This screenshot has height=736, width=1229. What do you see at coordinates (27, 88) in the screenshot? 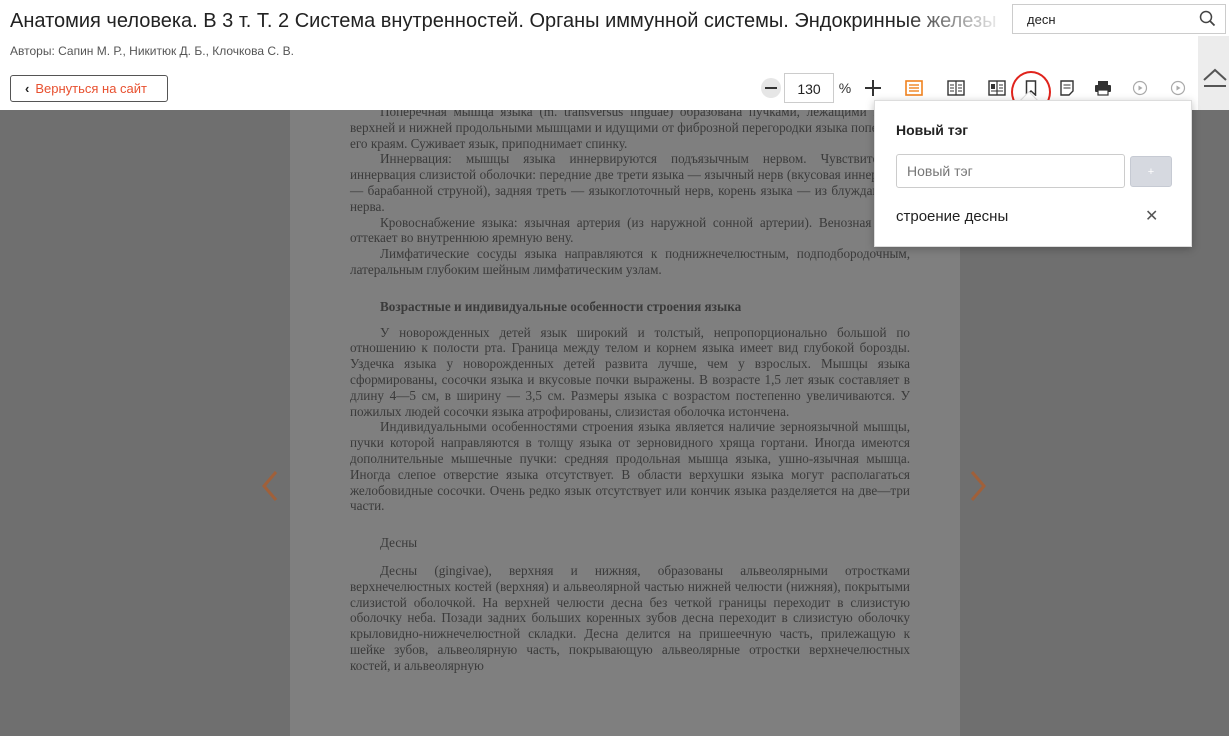
I see `chevron-left-icon: ‹` at bounding box center [27, 88].